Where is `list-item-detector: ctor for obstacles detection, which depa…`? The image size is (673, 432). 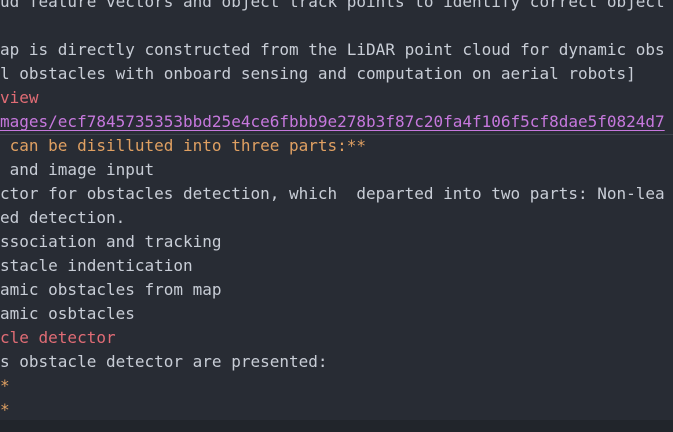
list-item-detector: ctor for obstacles detection, which depa… is located at coordinates (332, 193).